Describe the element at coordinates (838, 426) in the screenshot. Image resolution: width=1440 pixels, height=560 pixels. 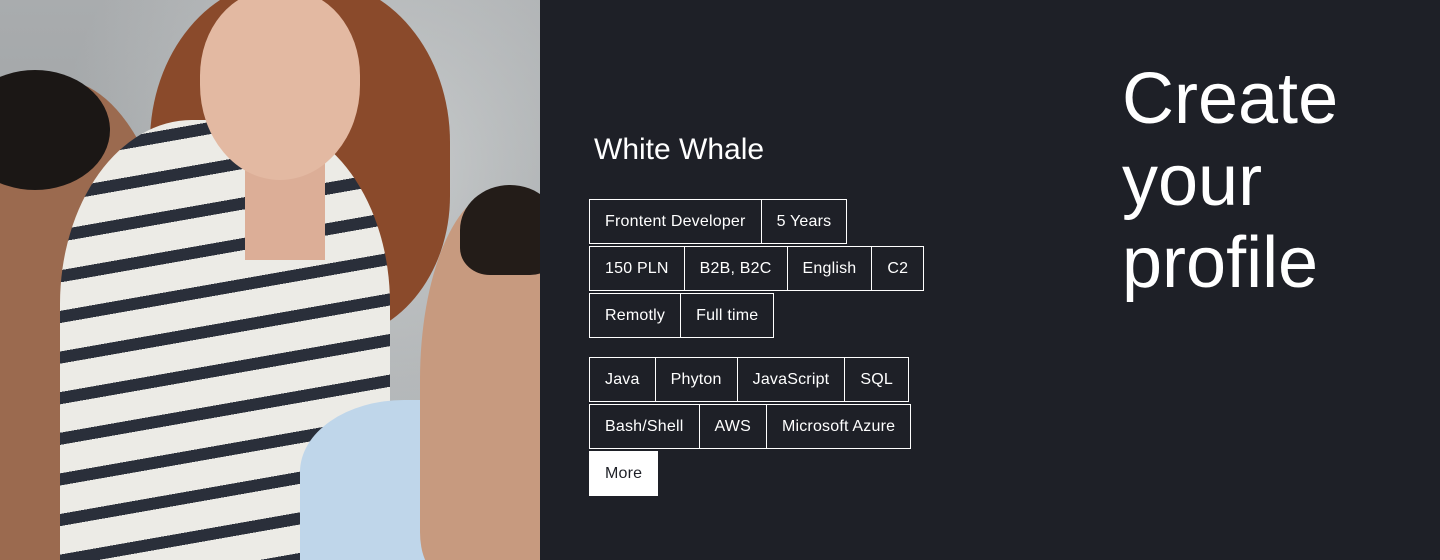
I see `skill-chip: Microsoft Azure` at that location.